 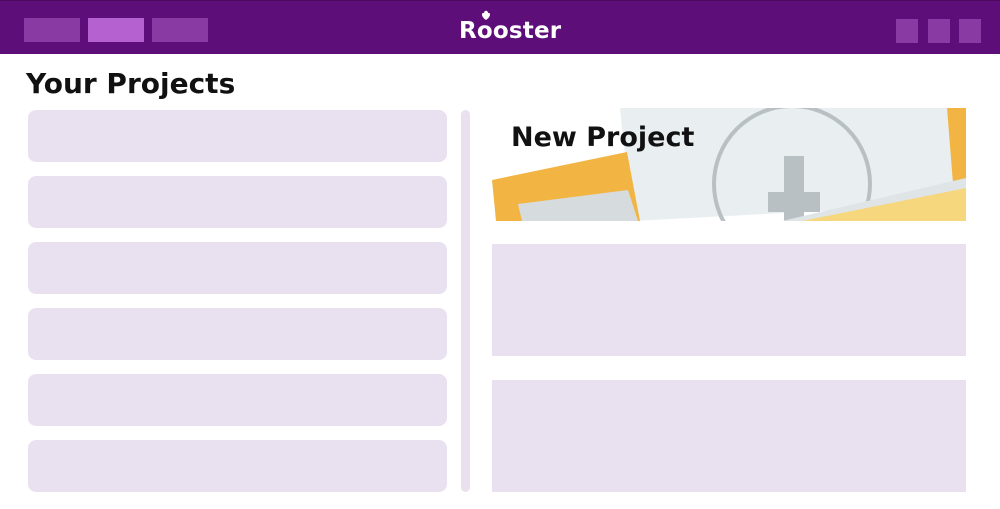 What do you see at coordinates (729, 164) in the screenshot?
I see `new-project-card: New Project` at bounding box center [729, 164].